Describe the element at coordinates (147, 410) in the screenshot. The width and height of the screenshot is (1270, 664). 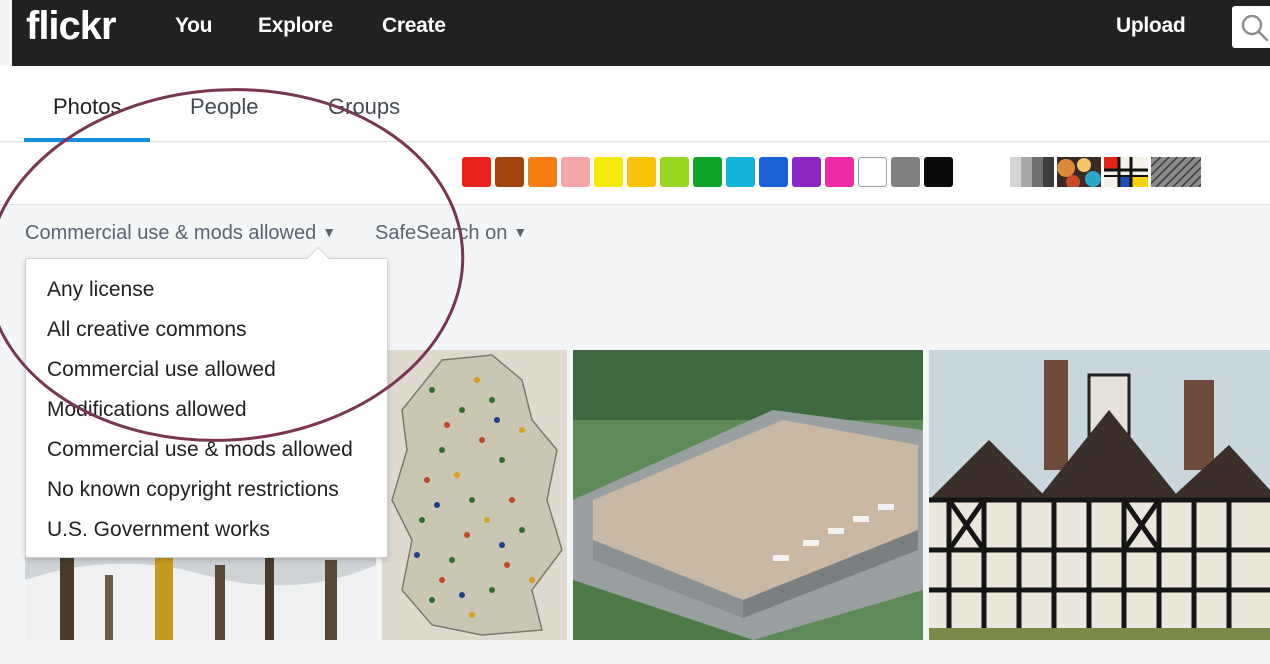
I see `license-option-modifications: Modifications allowed` at that location.